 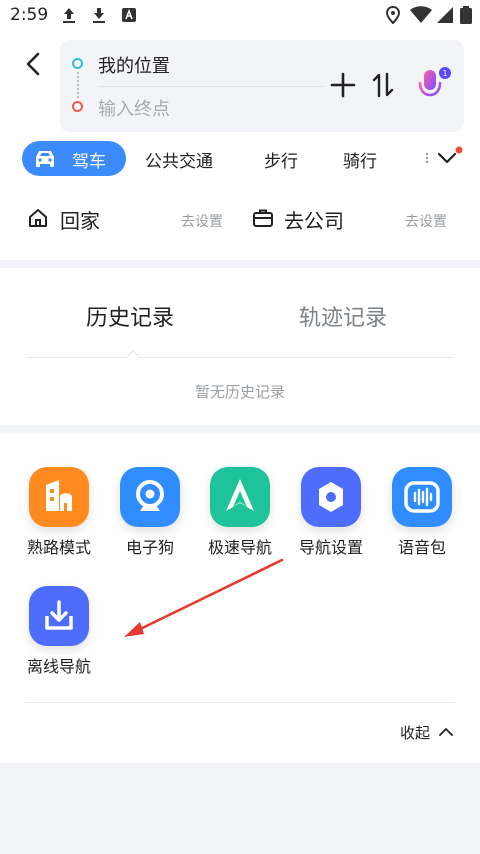 What do you see at coordinates (130, 316) in the screenshot?
I see `tab-history: 历史记录` at bounding box center [130, 316].